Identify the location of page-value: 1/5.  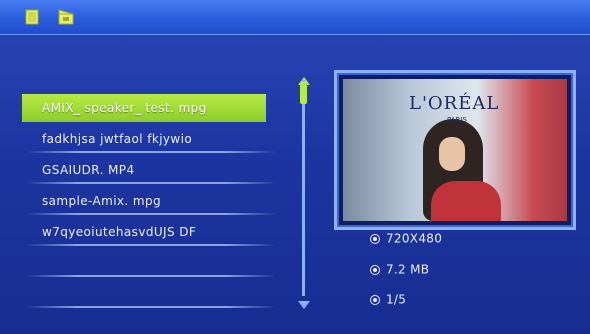
(396, 299).